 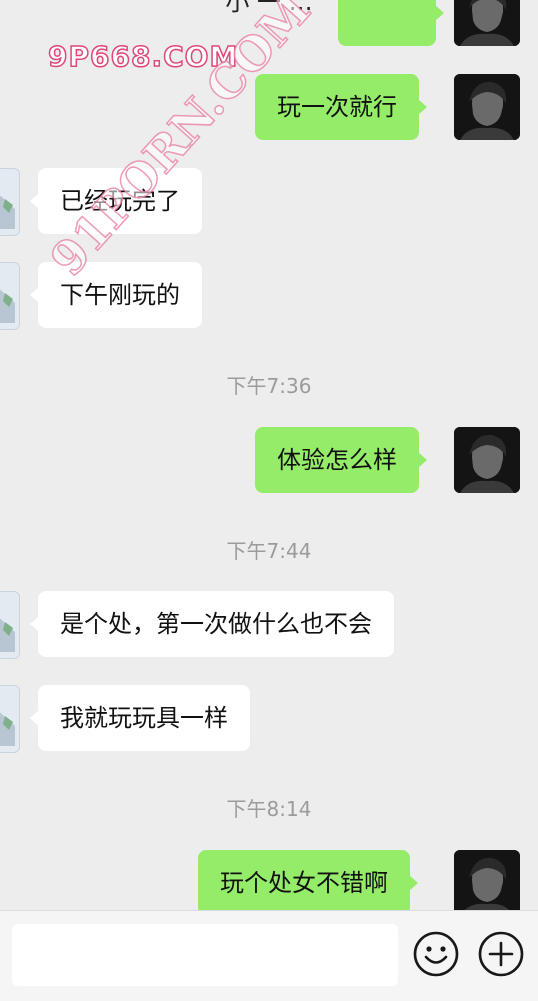 I want to click on timestamp: 下午7:44, so click(x=269, y=551).